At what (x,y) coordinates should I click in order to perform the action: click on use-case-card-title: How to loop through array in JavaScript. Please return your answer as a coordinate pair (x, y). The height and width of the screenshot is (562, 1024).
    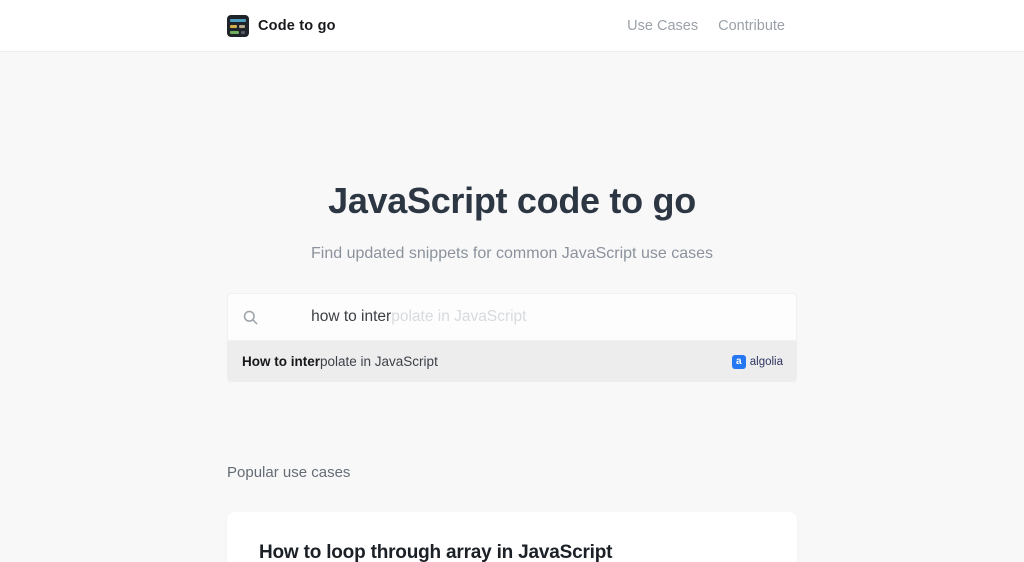
    Looking at the image, I should click on (436, 552).